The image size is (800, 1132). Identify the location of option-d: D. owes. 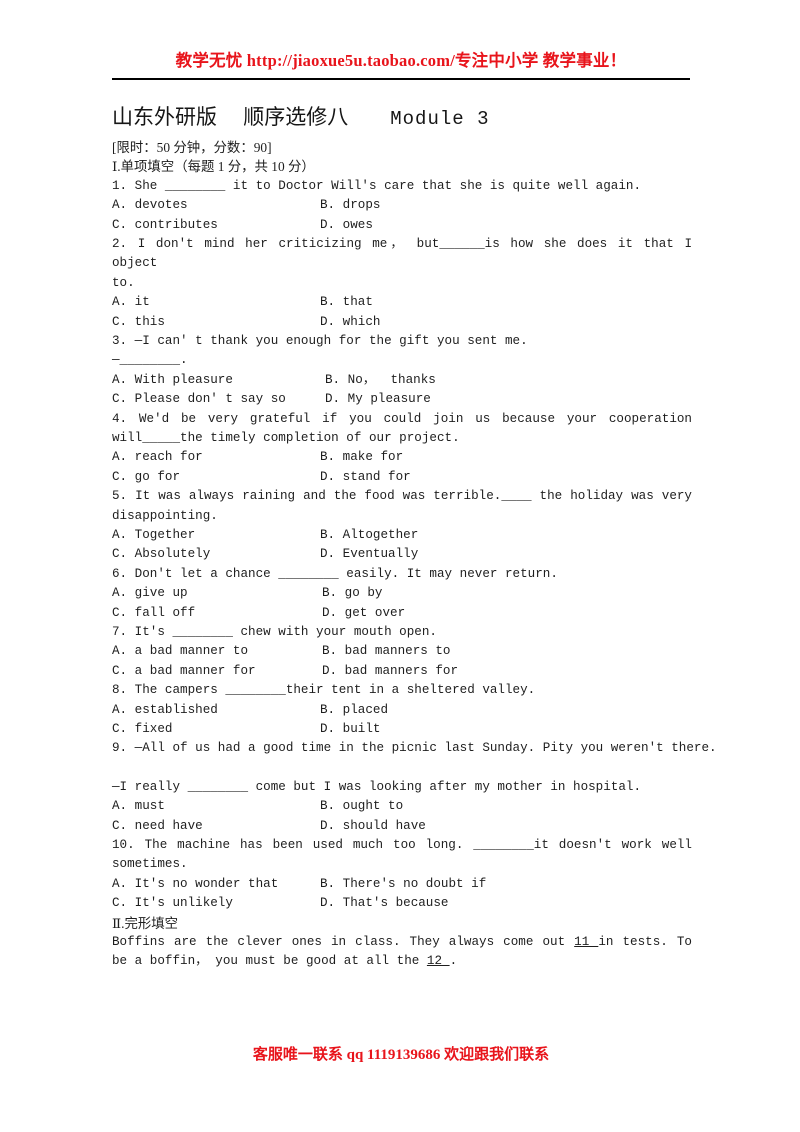
(346, 225).